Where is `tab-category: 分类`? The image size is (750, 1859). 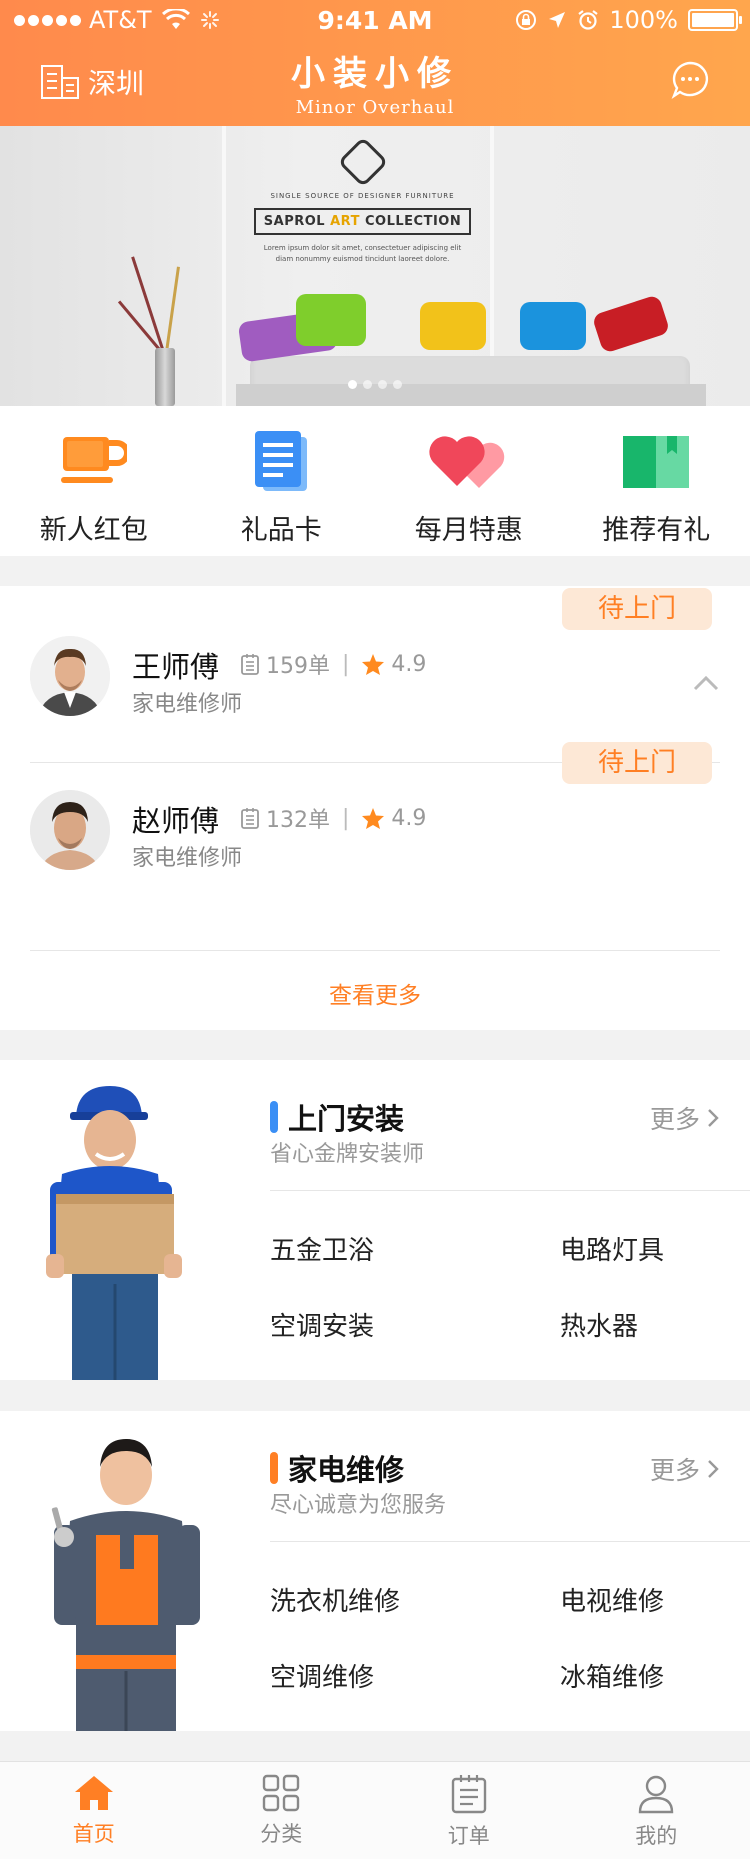
tab-category: 分类 is located at coordinates (282, 1810).